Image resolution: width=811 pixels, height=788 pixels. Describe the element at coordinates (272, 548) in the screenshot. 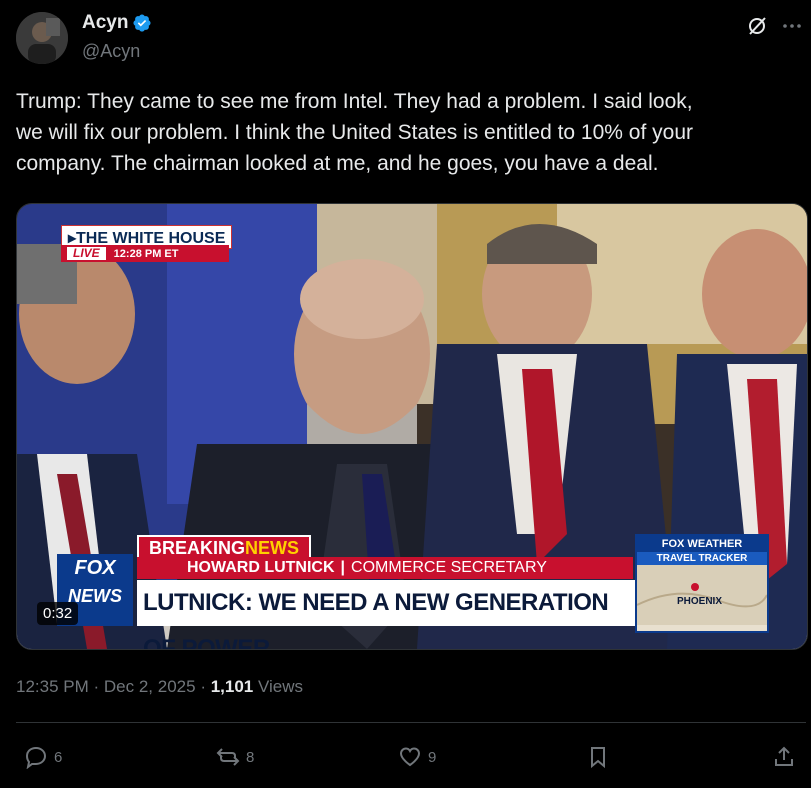

I see `breaking-news-label: NEWS` at that location.